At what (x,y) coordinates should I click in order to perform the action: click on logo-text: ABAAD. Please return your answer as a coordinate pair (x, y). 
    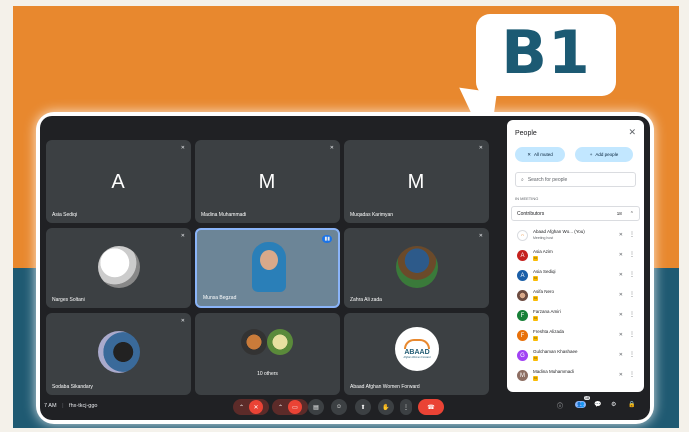
    Looking at the image, I should click on (417, 352).